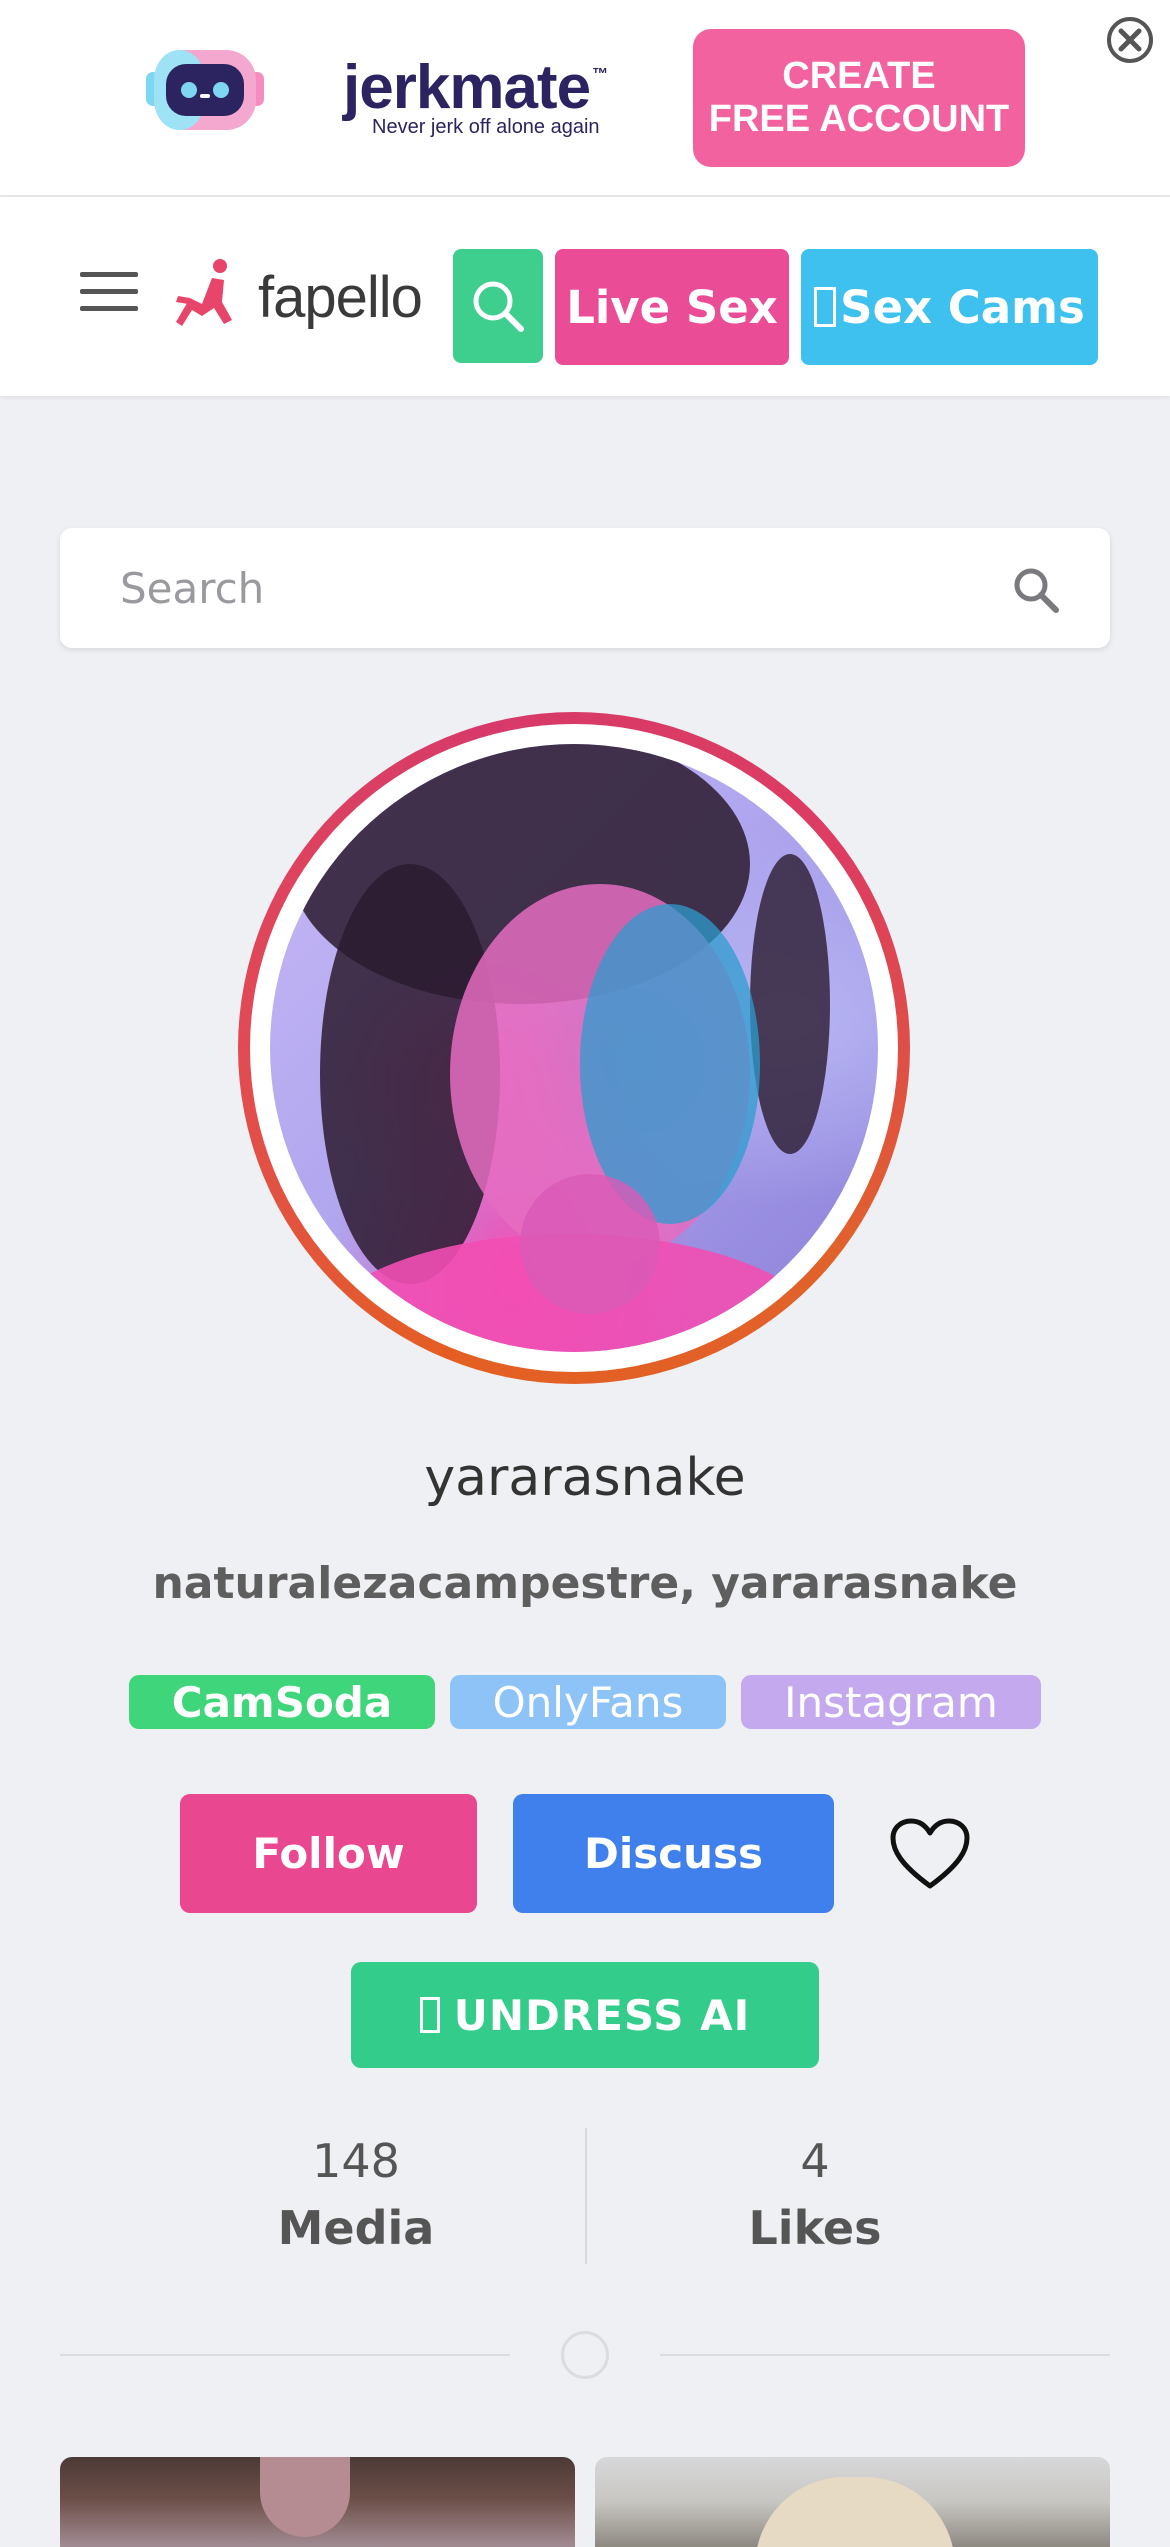  I want to click on sex-cams-button: Sex Cams, so click(949, 307).